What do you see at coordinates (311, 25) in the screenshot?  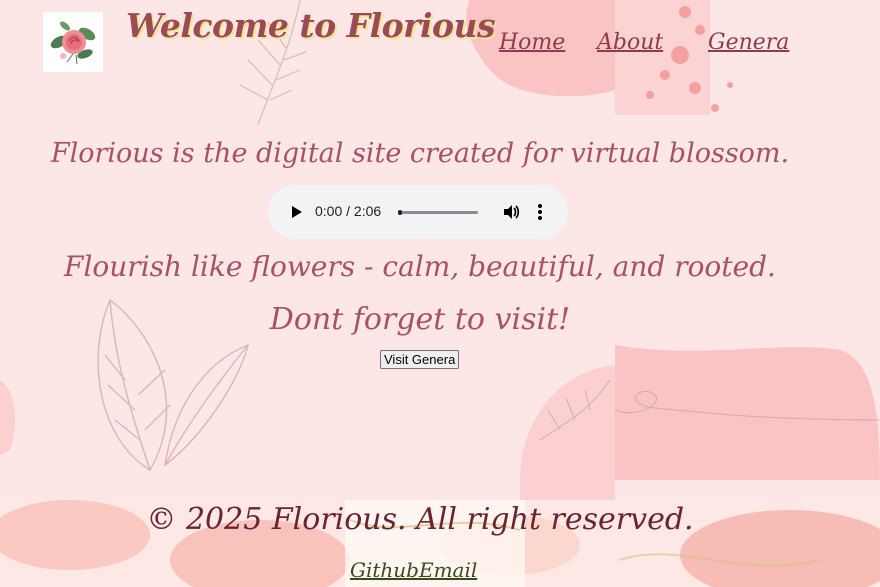 I see `site-title: Welcome to Florious` at bounding box center [311, 25].